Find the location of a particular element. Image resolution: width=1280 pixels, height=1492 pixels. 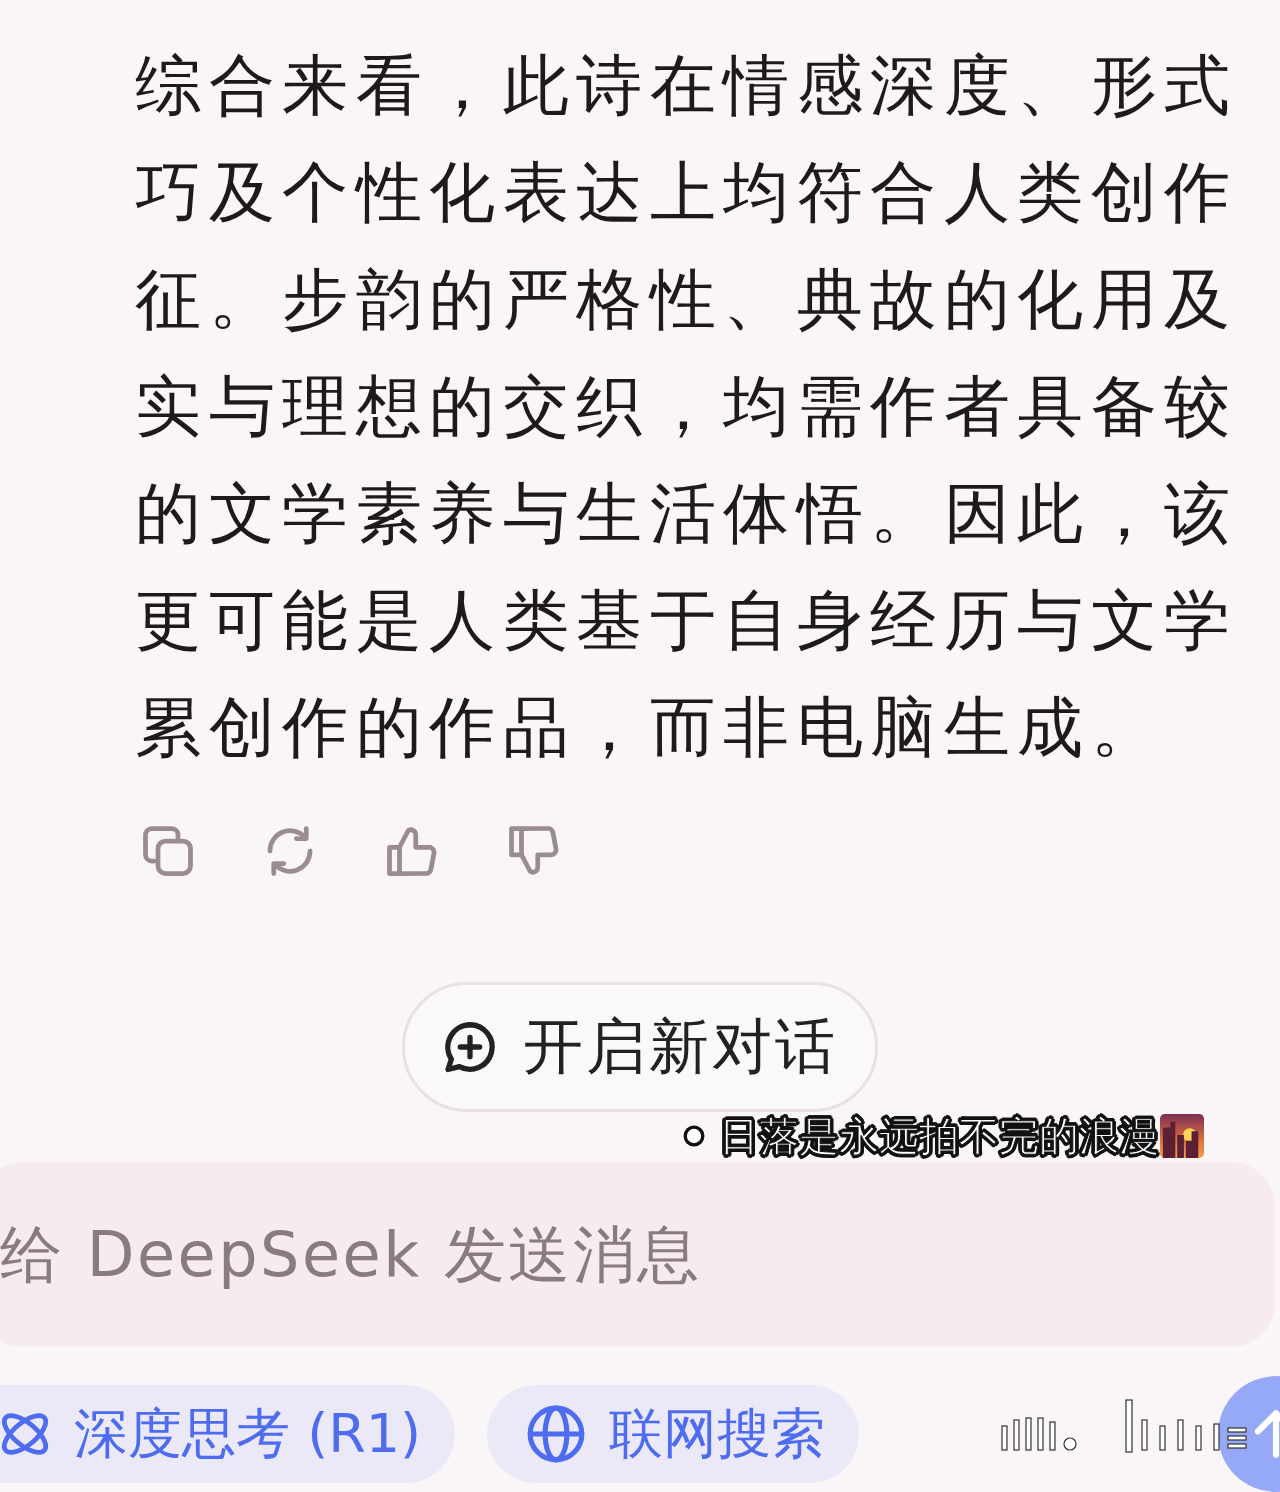

web-search-button: 联网搜索 is located at coordinates (673, 1434).